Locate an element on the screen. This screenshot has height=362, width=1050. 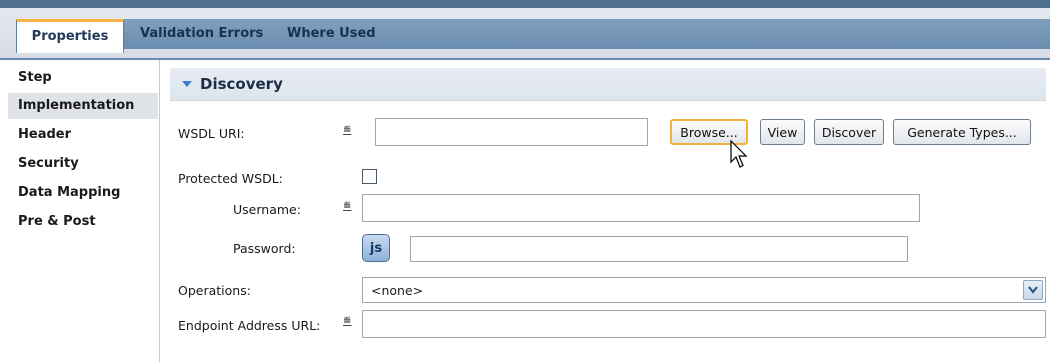
username-hash-icon: ≝ is located at coordinates (347, 206).